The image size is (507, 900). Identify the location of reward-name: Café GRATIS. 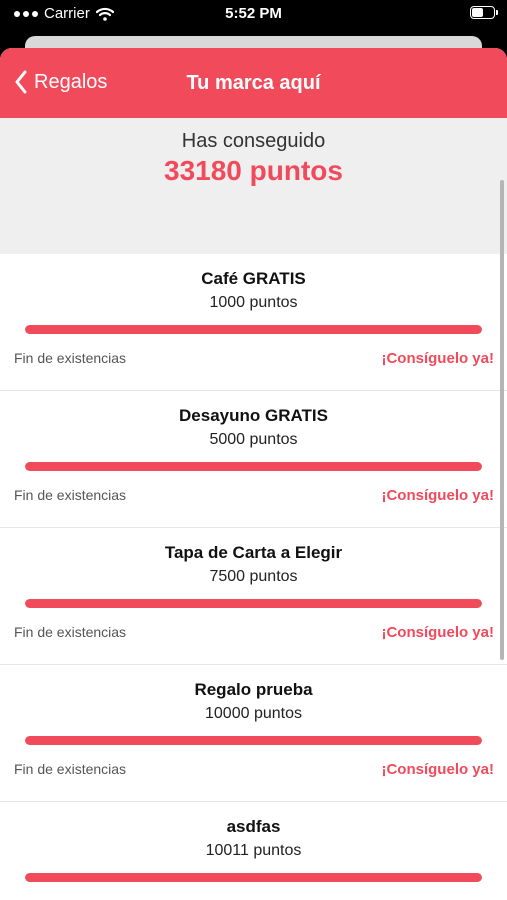
(253, 278).